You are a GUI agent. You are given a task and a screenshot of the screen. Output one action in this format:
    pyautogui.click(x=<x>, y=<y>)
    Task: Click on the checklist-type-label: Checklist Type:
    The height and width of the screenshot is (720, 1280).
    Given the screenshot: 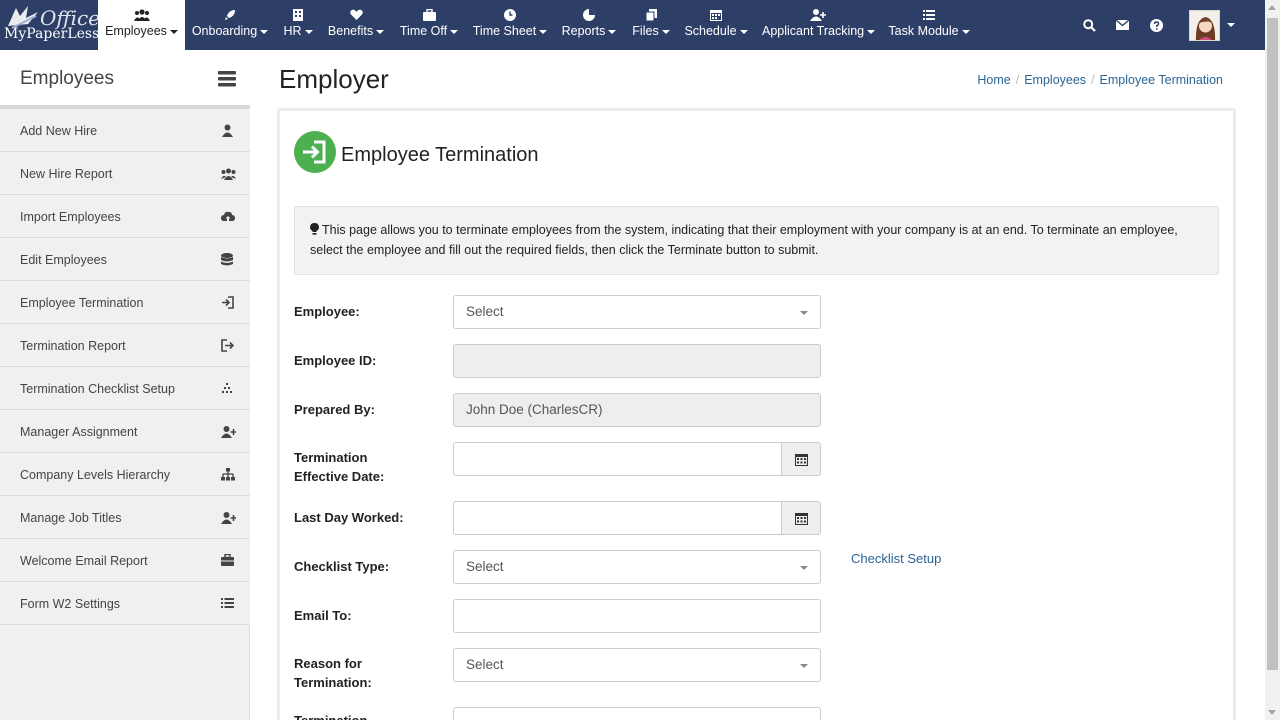 What is the action you would take?
    pyautogui.click(x=342, y=566)
    